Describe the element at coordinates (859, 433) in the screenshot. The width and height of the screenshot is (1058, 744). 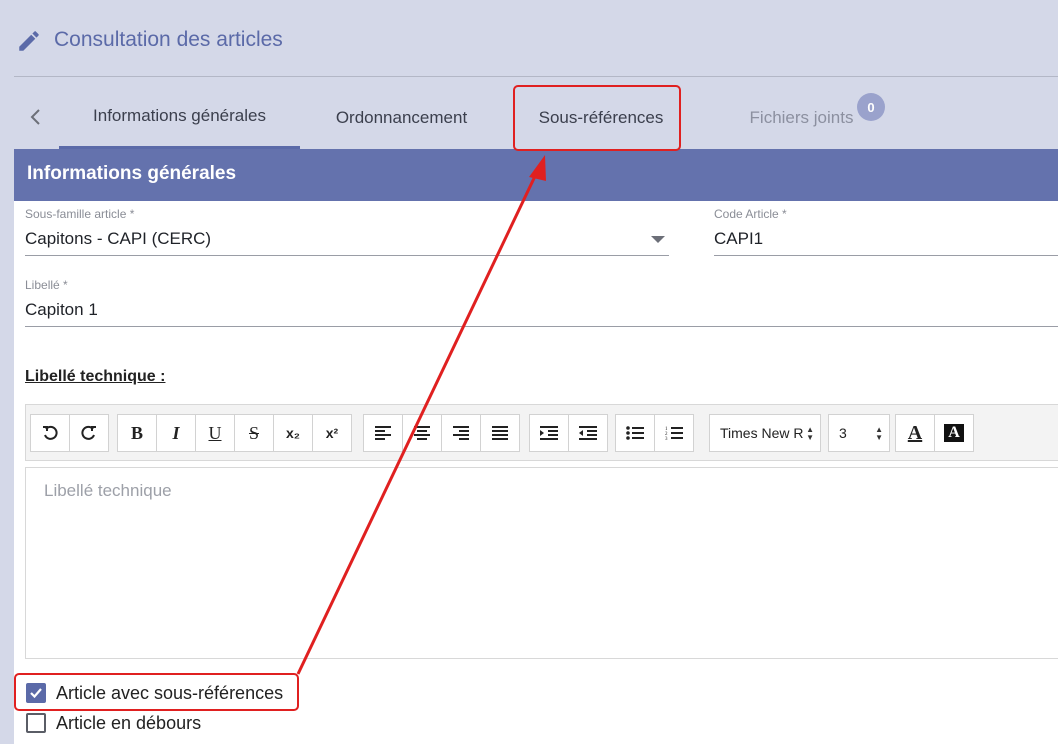
I see `font-size-select: 3 ▲ ▼` at that location.